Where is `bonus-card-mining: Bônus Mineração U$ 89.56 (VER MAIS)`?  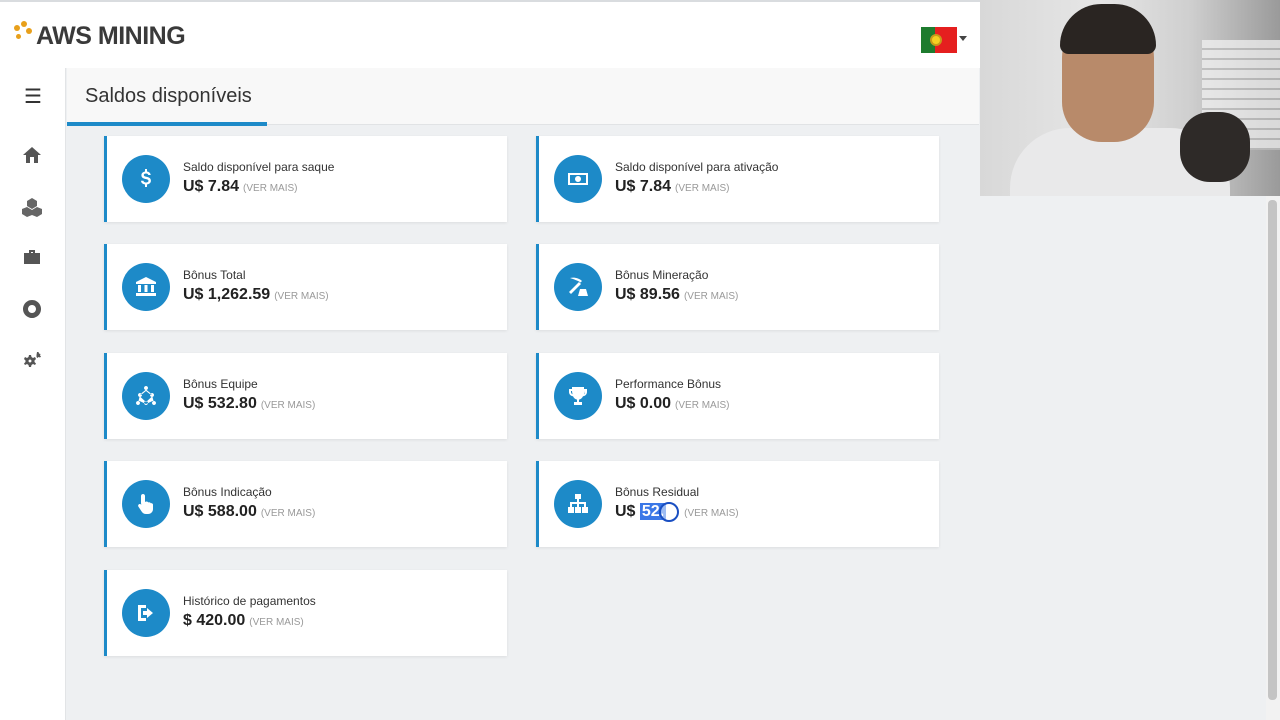
bonus-card-mining: Bônus Mineração U$ 89.56 (VER MAIS) is located at coordinates (737, 287).